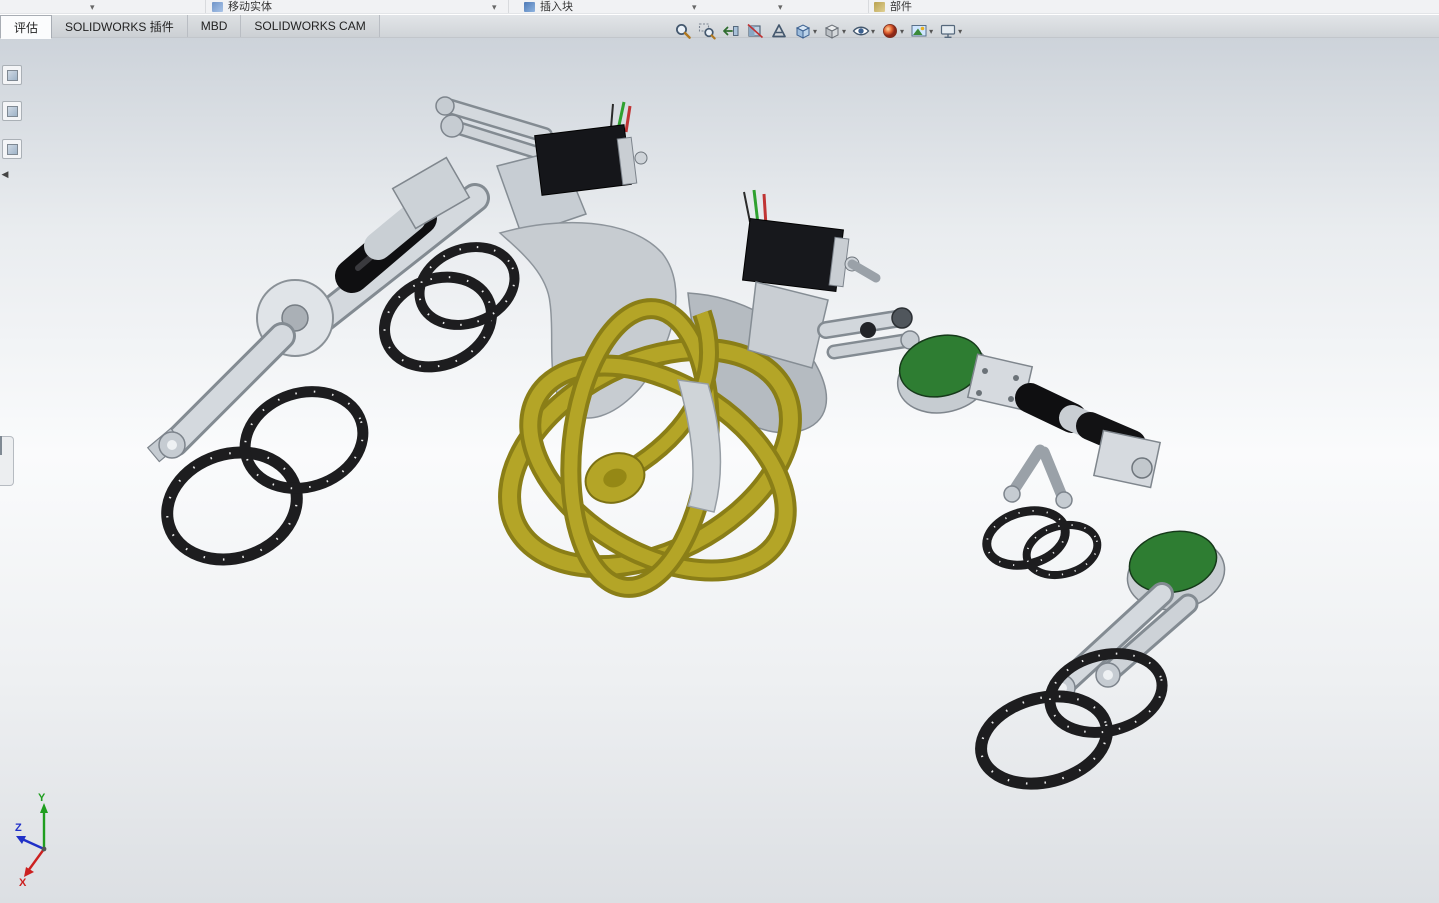  I want to click on section-view-icon, so click(755, 31).